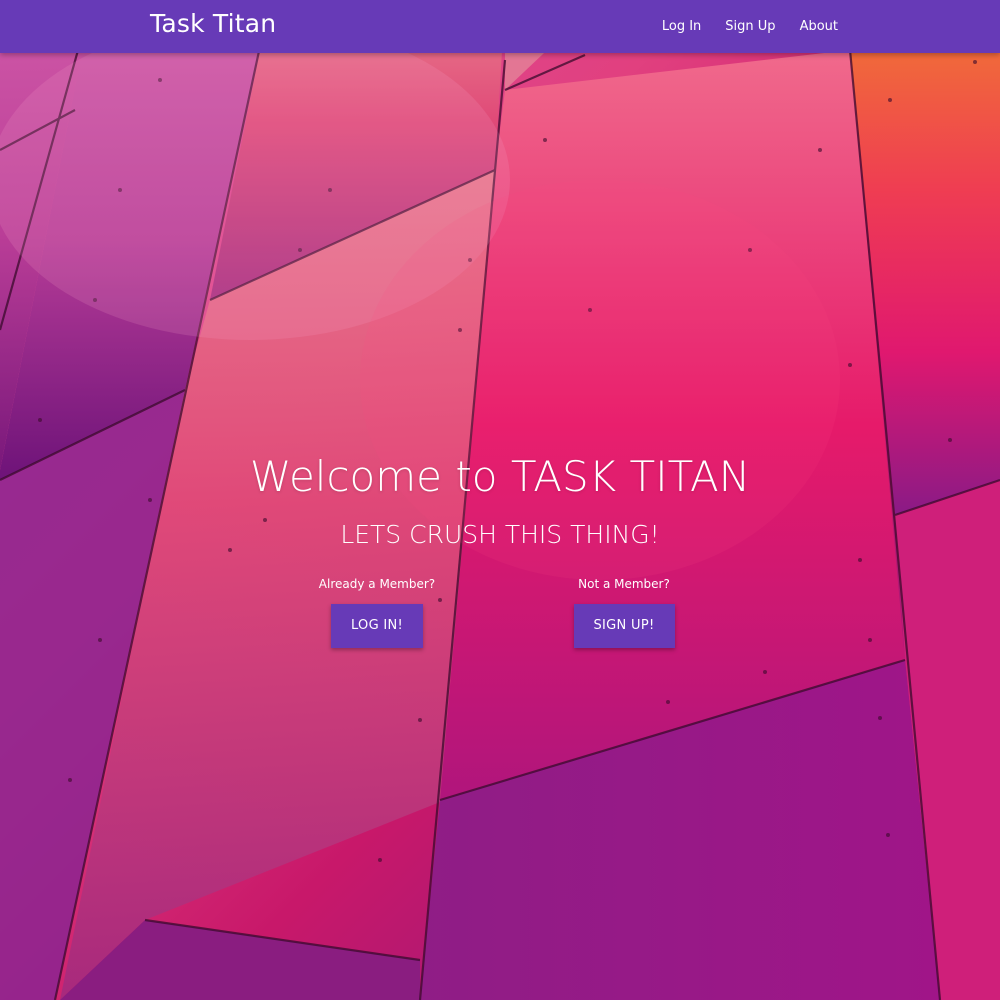 This screenshot has height=1000, width=1000. What do you see at coordinates (624, 626) in the screenshot?
I see `signup-button: SIGN UP!` at bounding box center [624, 626].